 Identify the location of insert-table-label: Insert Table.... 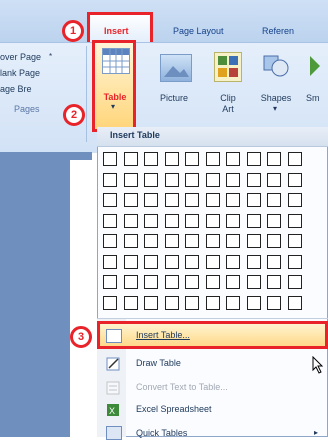
(163, 335).